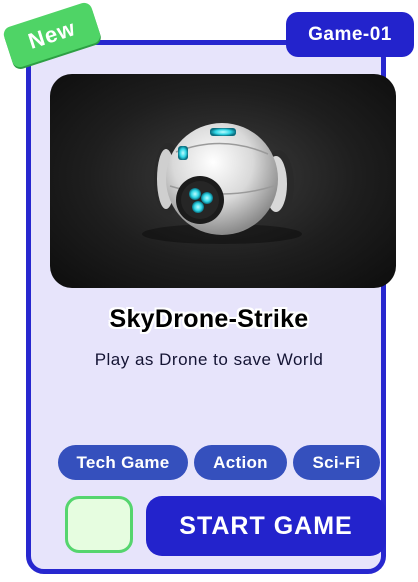 This screenshot has height=582, width=418. Describe the element at coordinates (209, 319) in the screenshot. I see `game-title: SkyDrone-Strike` at that location.